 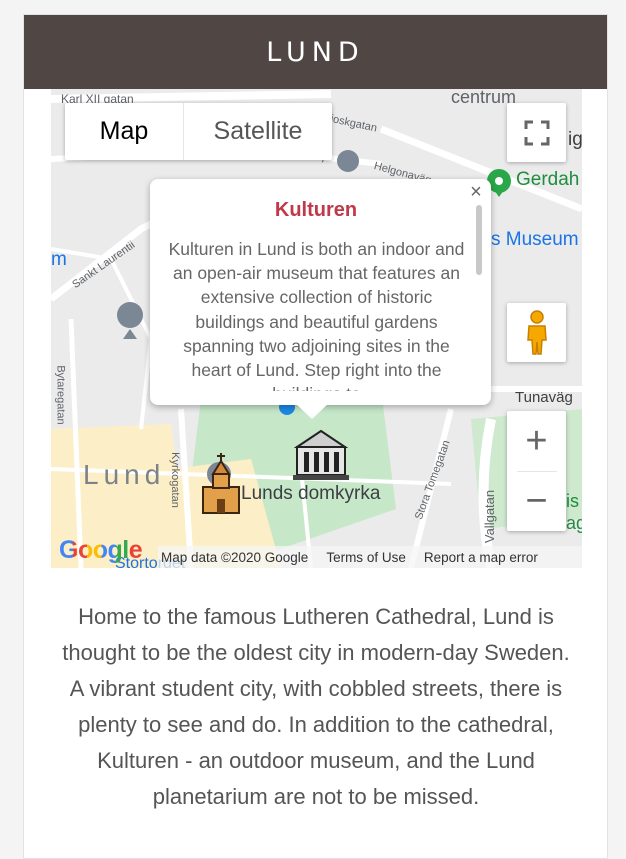 I want to click on page-title: LUND, so click(x=315, y=52).